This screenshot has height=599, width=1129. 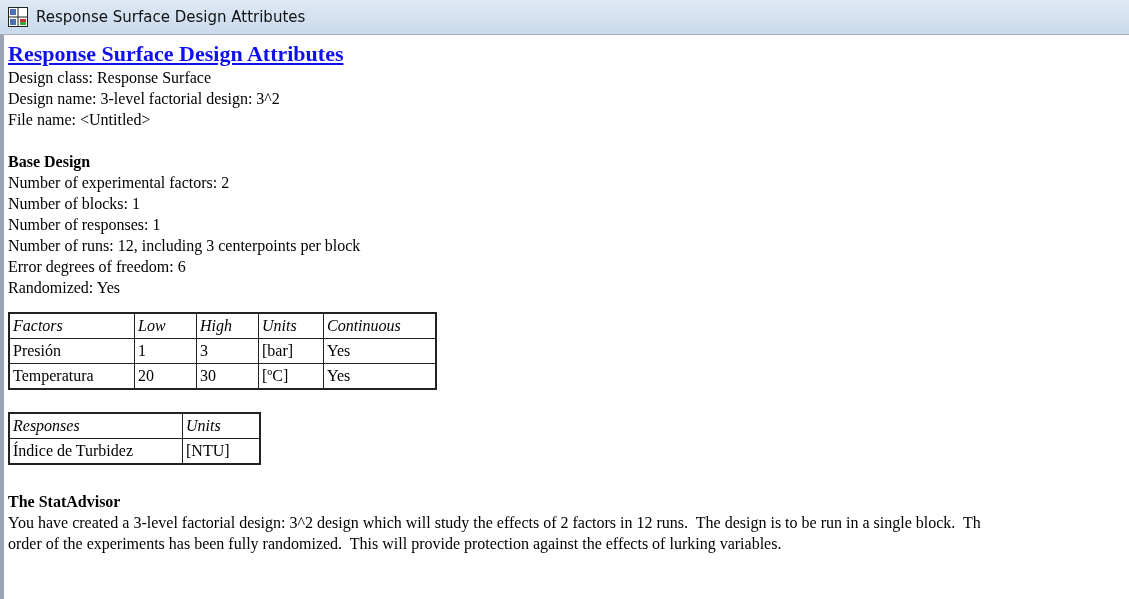 I want to click on info-line: Design class: Response Surface, so click(x=110, y=78).